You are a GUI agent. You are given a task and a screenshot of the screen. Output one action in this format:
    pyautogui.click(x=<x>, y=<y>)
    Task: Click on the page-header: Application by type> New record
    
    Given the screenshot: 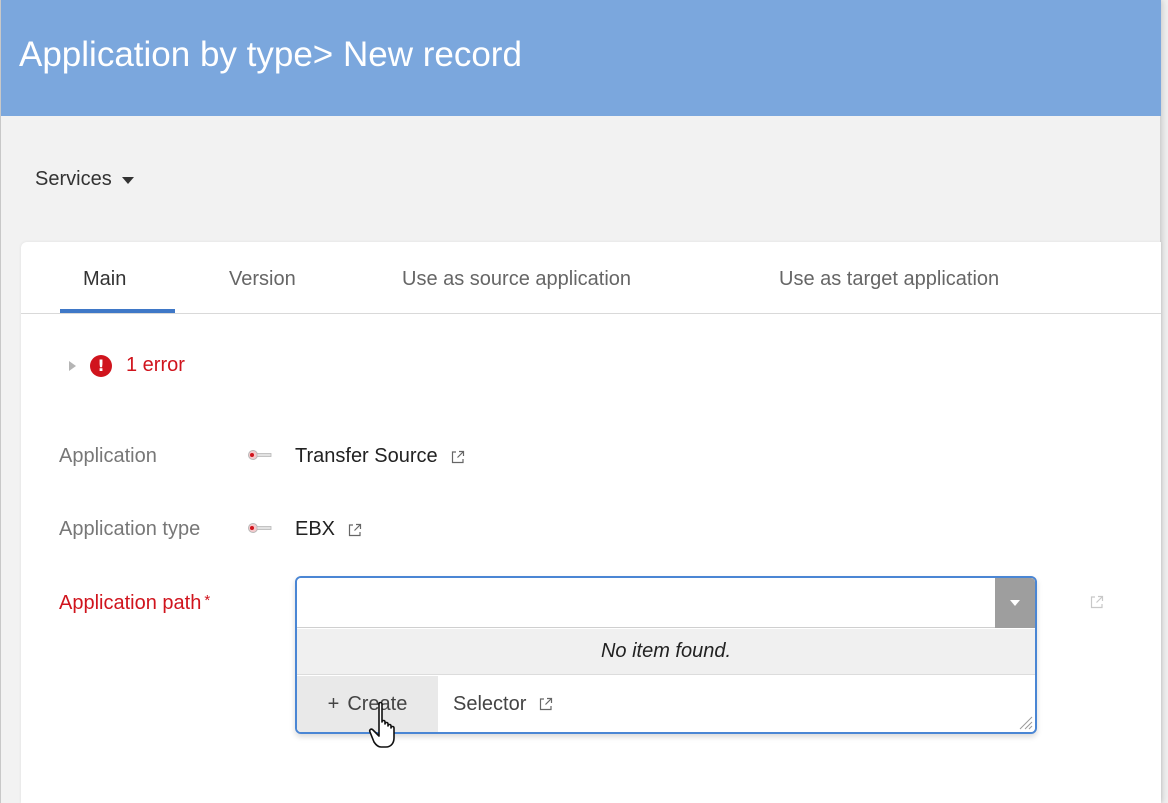 What is the action you would take?
    pyautogui.click(x=581, y=58)
    